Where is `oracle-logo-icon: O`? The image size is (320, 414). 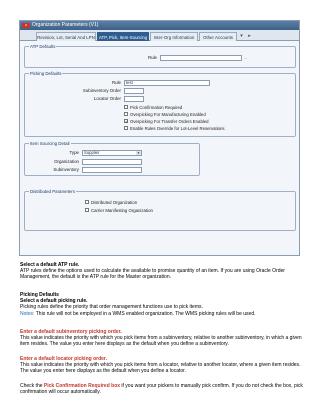 oracle-logo-icon: O is located at coordinates (26, 25).